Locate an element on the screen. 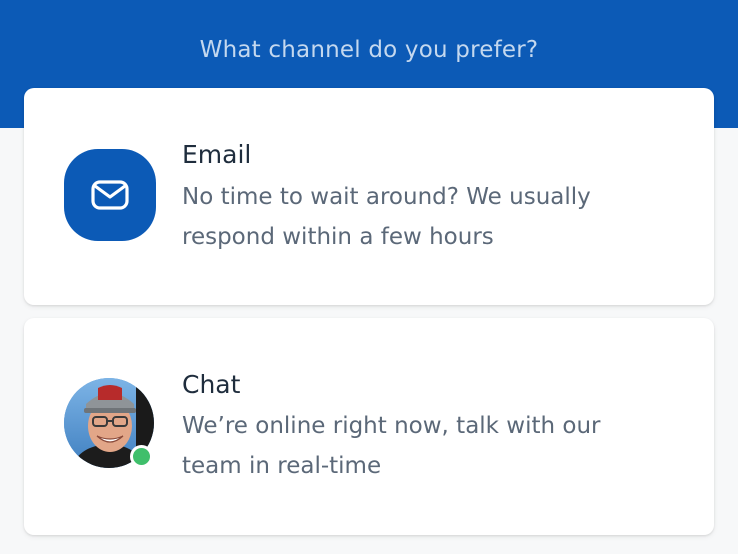 The height and width of the screenshot is (554, 738). page-title: What channel do you prefer? is located at coordinates (369, 50).